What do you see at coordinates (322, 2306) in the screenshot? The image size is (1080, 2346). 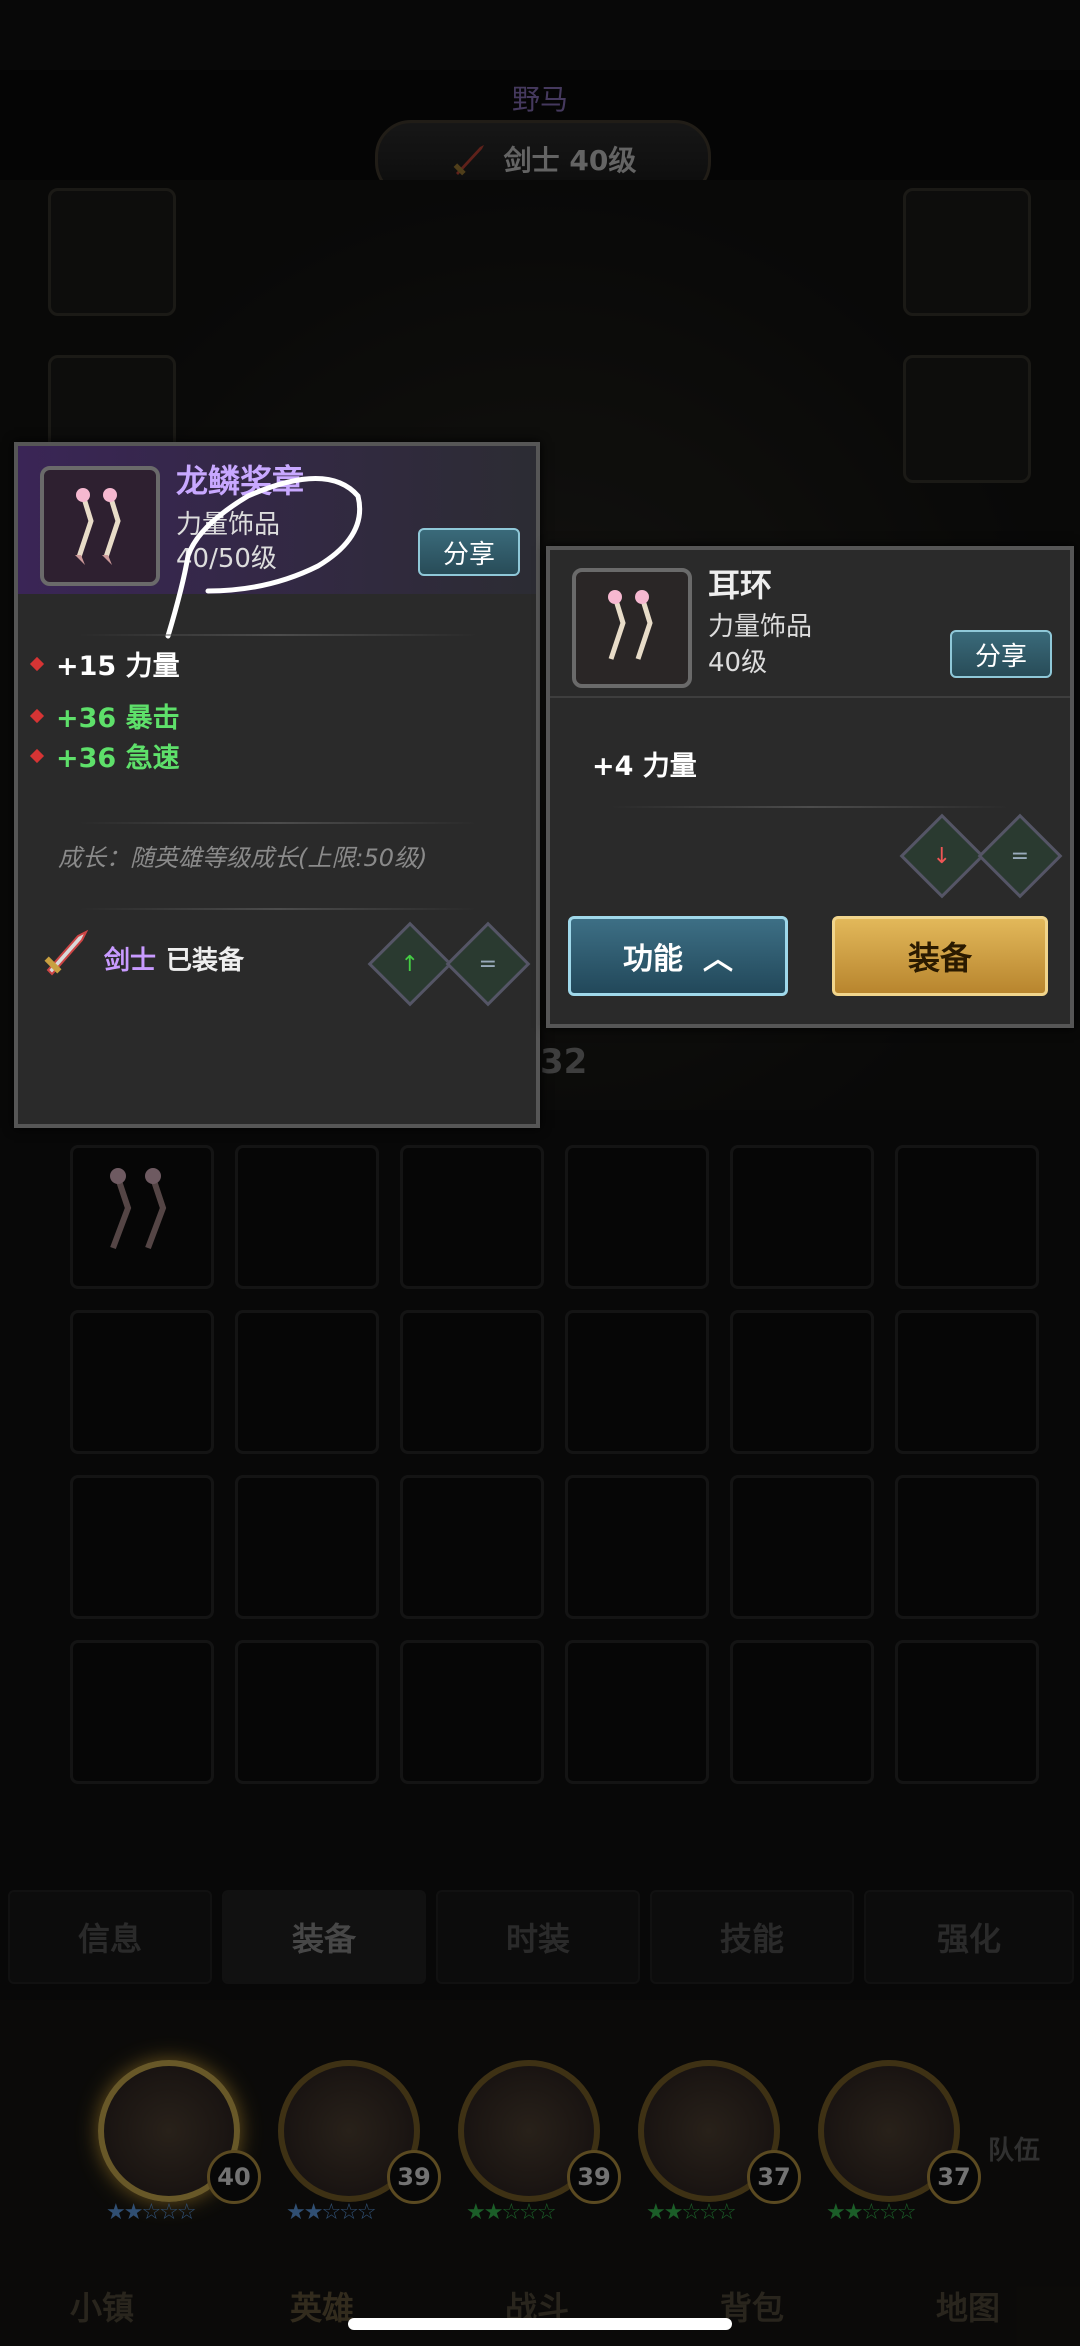 I see `nav-heroes: 英雄` at bounding box center [322, 2306].